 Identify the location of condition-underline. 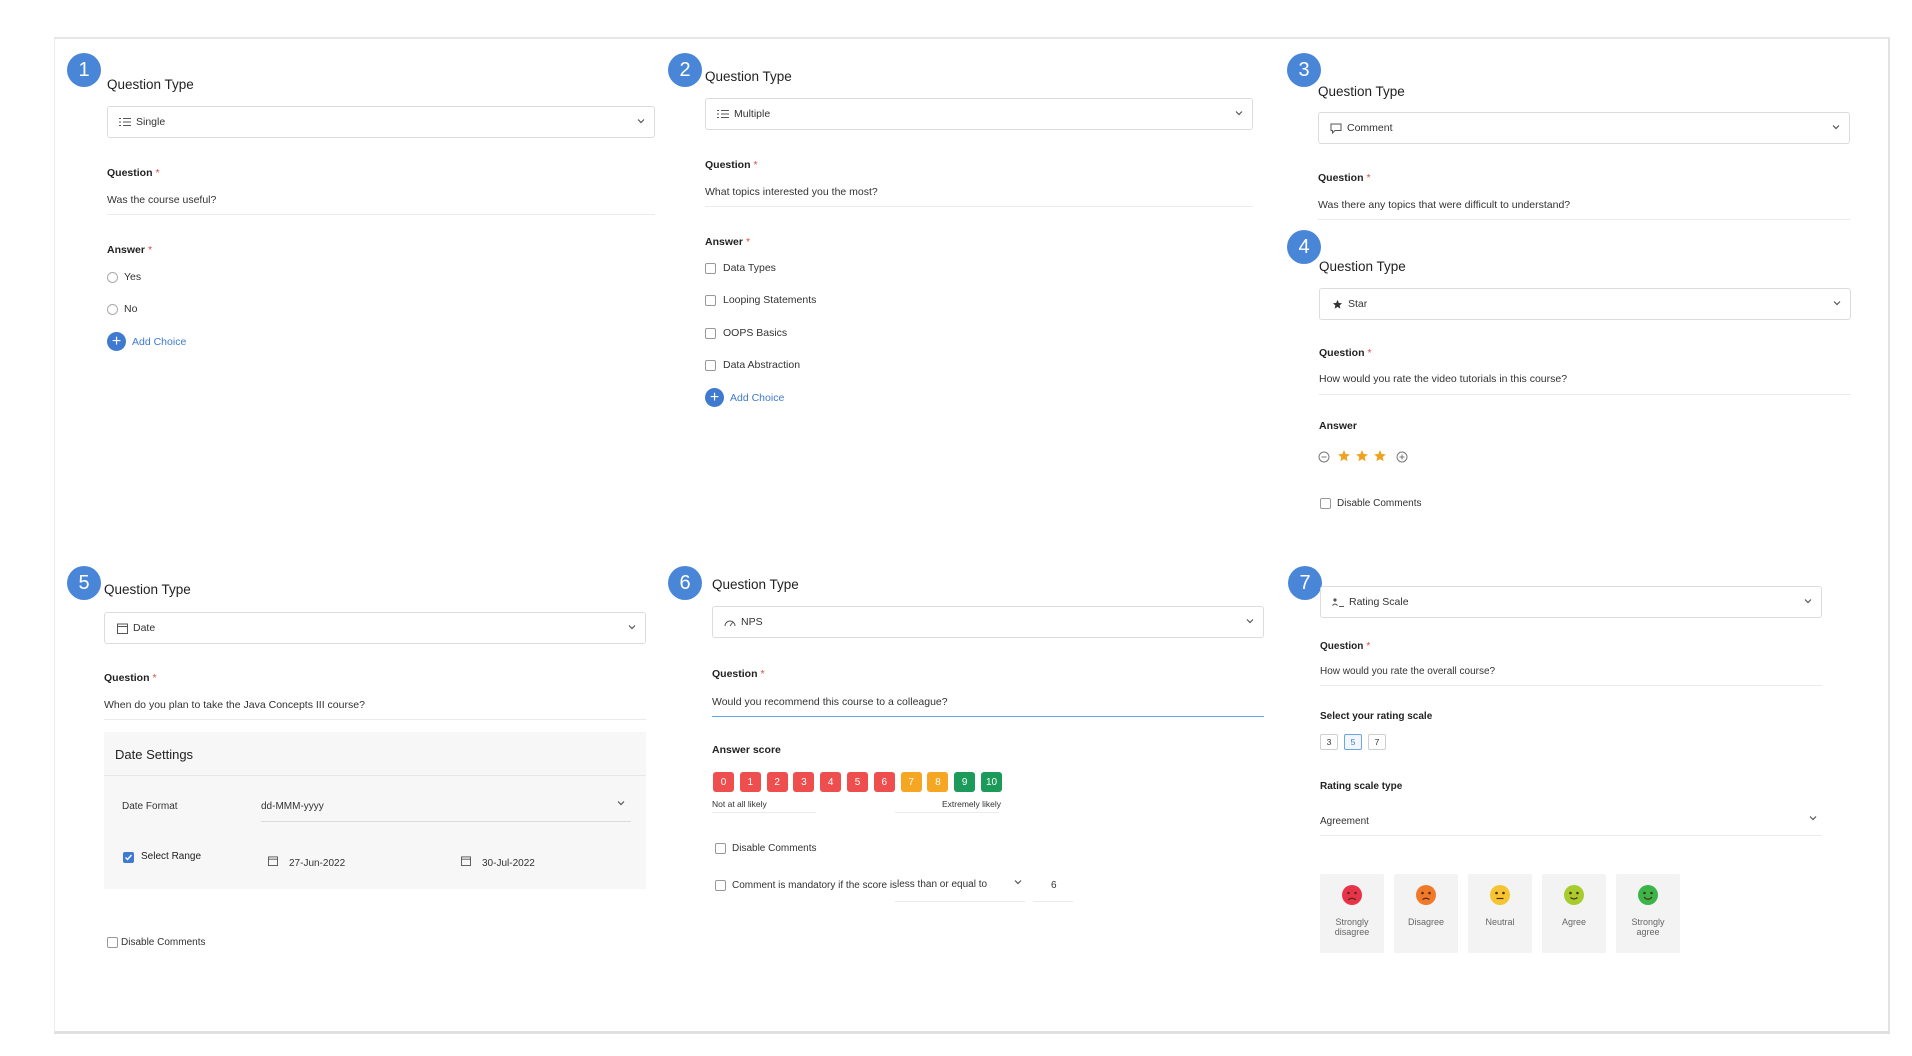
(960, 901).